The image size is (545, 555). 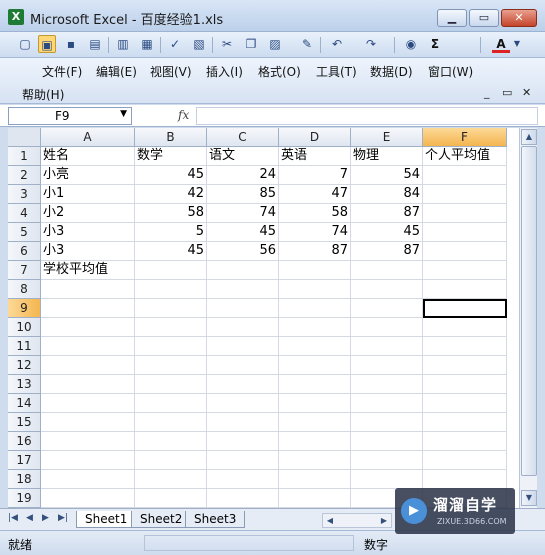 I want to click on menu-data: 数据(D), so click(x=391, y=71).